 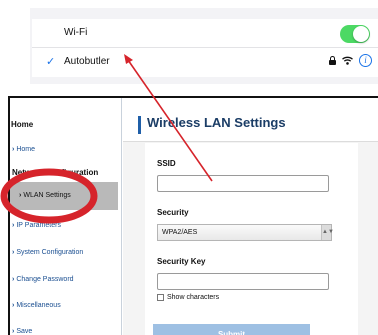 What do you see at coordinates (245, 232) in the screenshot?
I see `security-select: WPA2/AES ▲▼` at bounding box center [245, 232].